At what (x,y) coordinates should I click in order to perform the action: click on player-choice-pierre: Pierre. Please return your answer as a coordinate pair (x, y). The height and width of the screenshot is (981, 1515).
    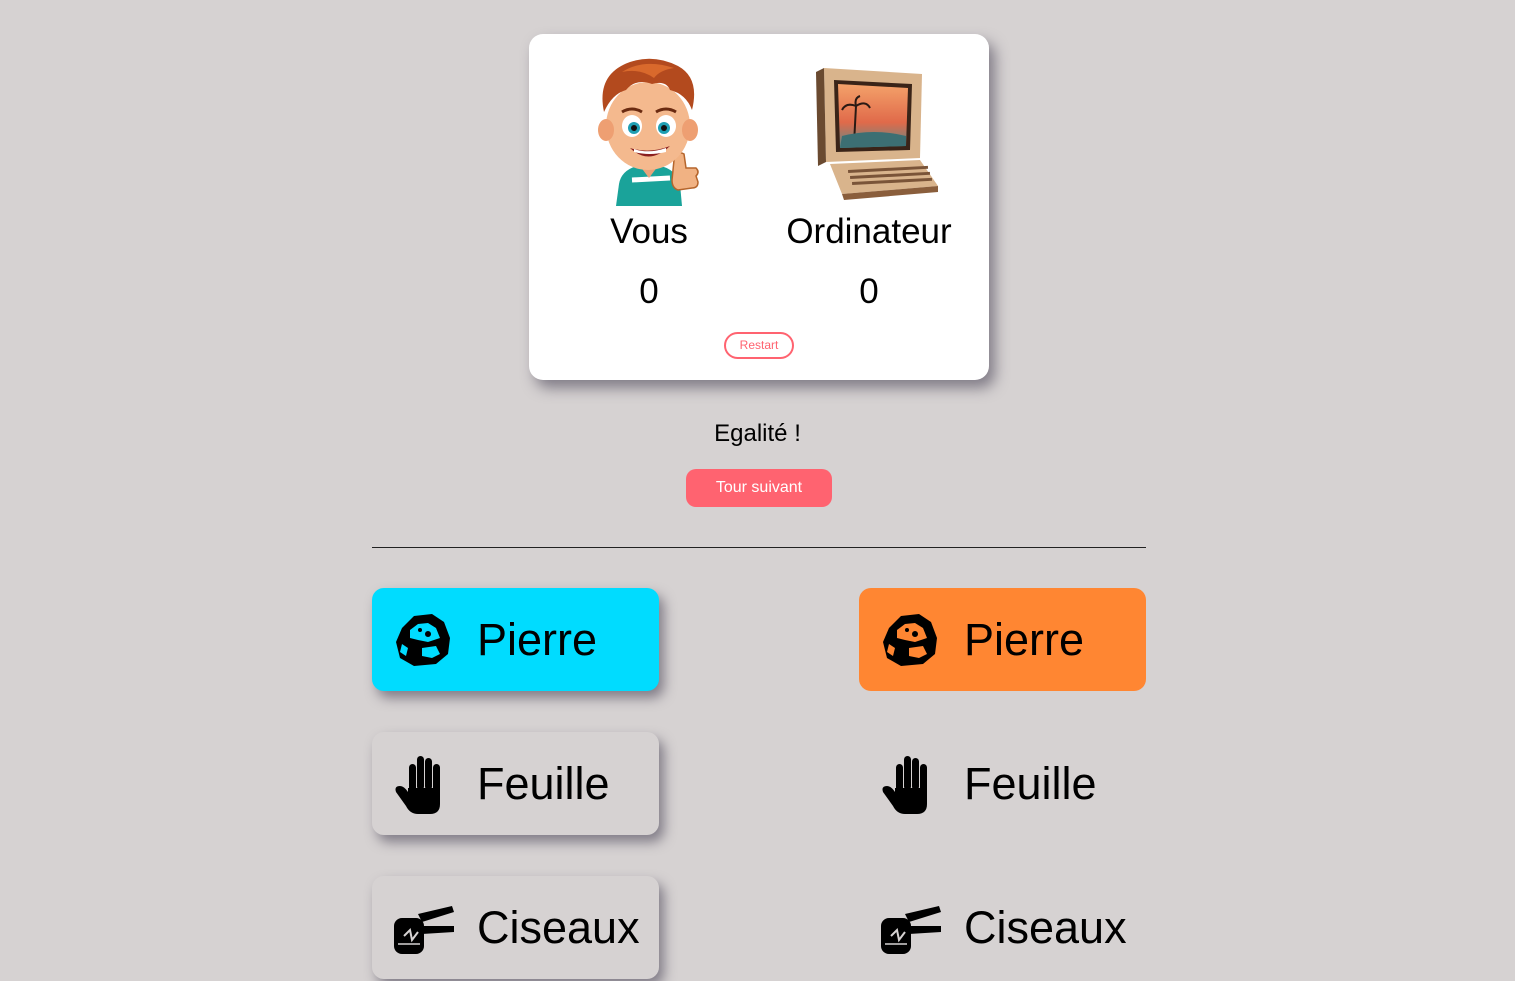
    Looking at the image, I should click on (515, 639).